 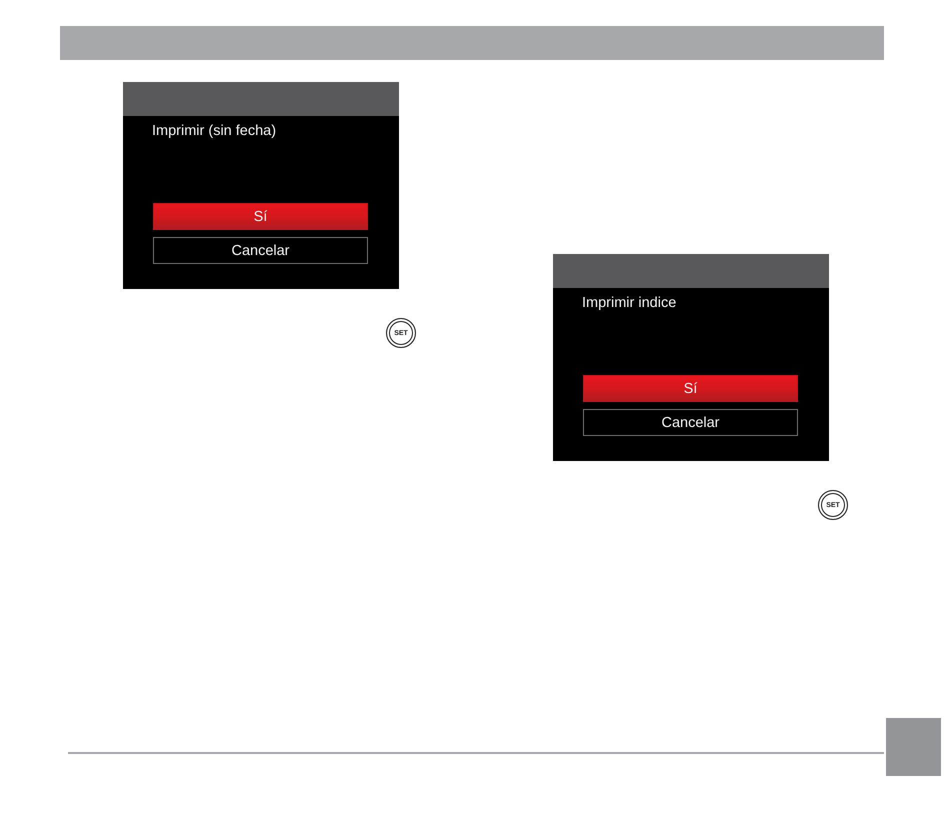 What do you see at coordinates (214, 131) in the screenshot?
I see `dialog-message: Imprimir (sin fecha)` at bounding box center [214, 131].